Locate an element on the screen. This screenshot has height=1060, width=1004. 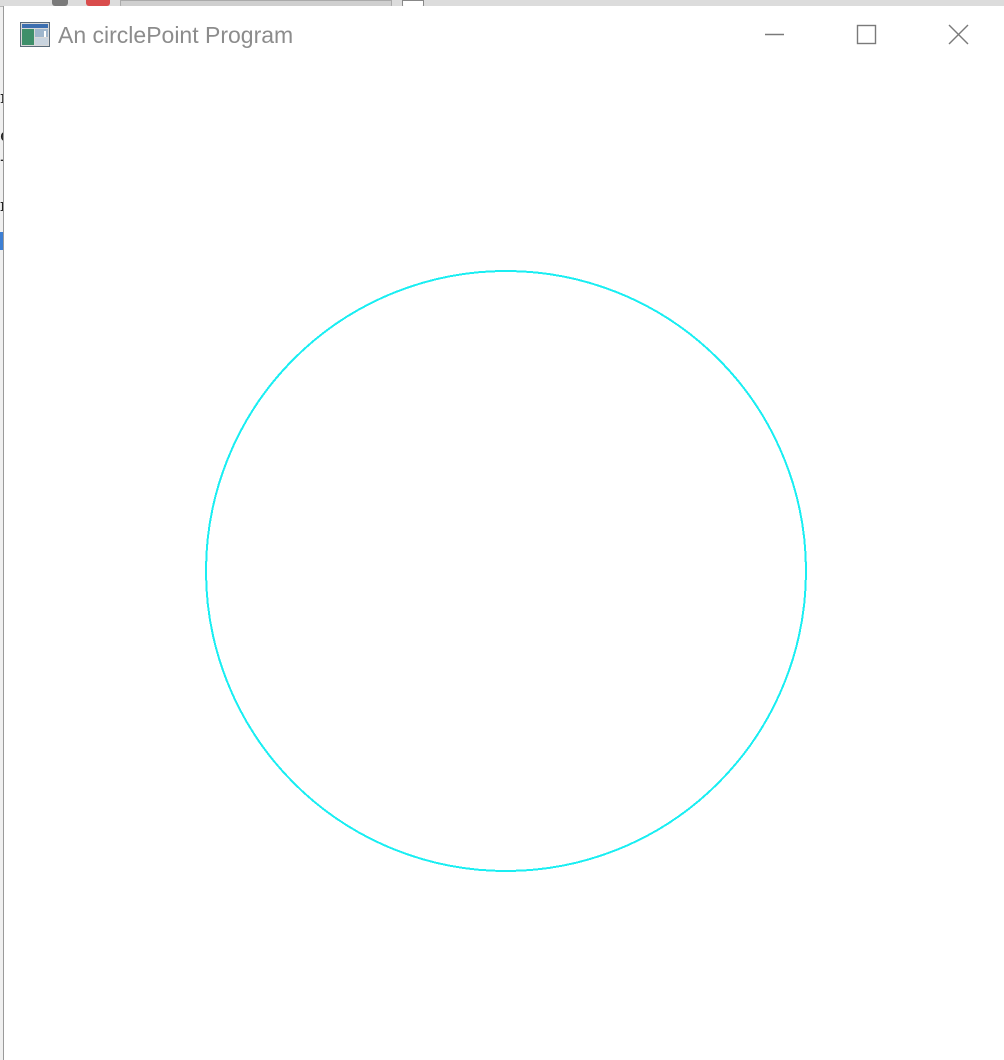
application-icon is located at coordinates (35, 34).